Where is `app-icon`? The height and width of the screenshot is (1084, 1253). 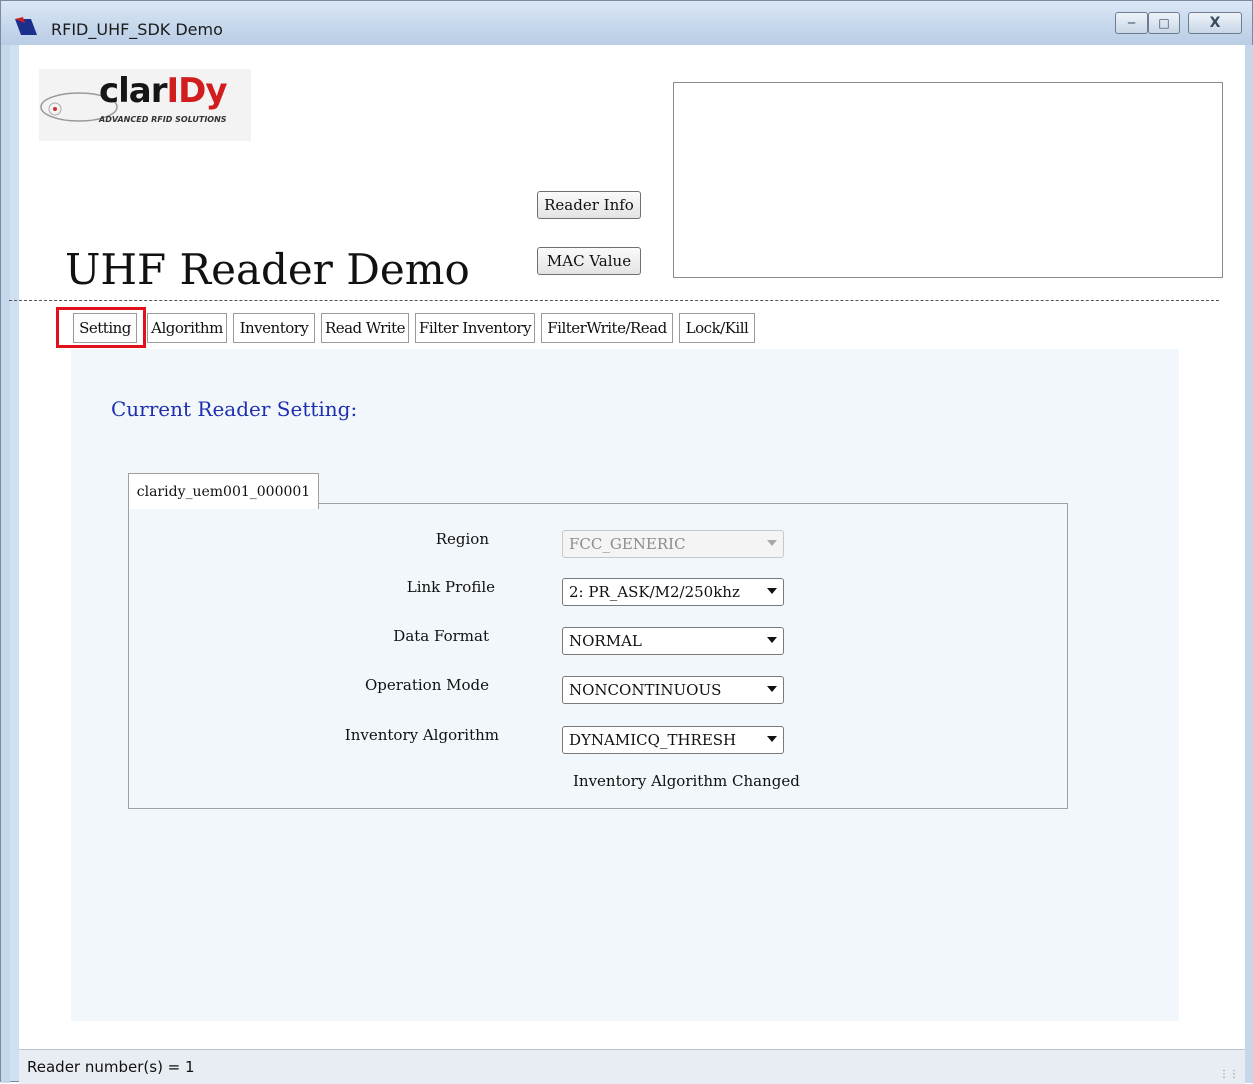
app-icon is located at coordinates (26, 26).